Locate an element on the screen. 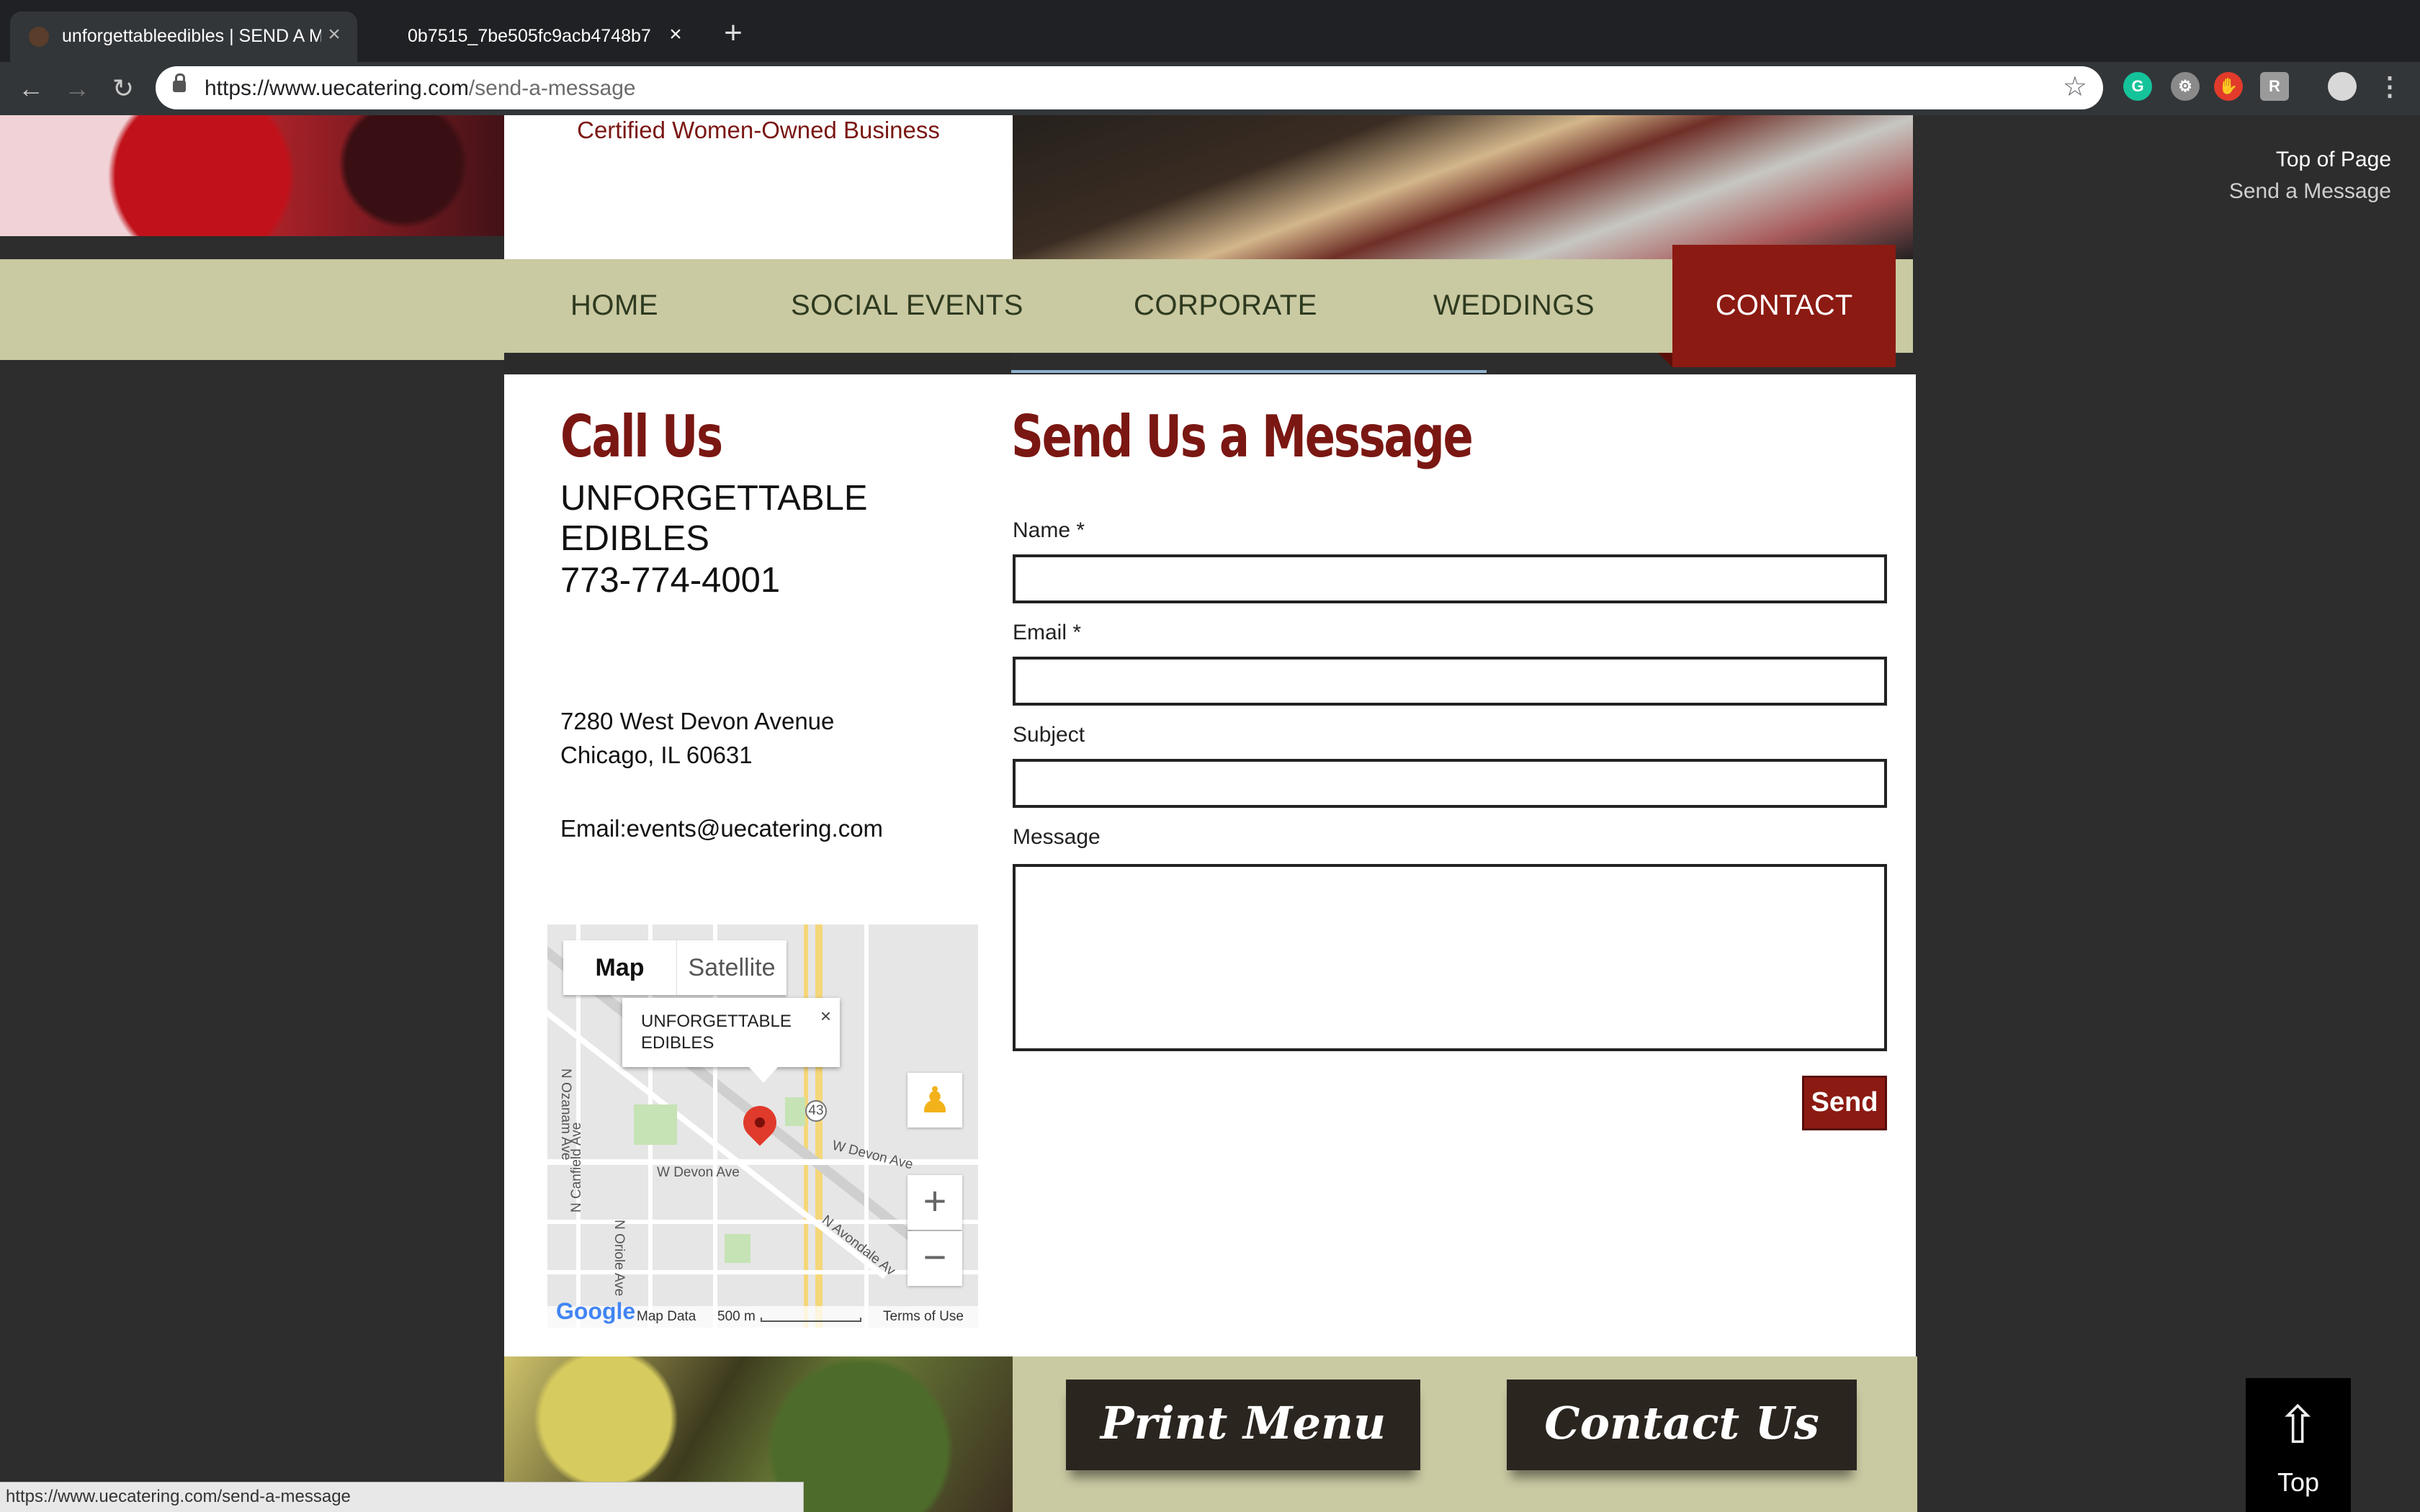 This screenshot has height=1512, width=2420. map-data-link: Map Data is located at coordinates (666, 1317).